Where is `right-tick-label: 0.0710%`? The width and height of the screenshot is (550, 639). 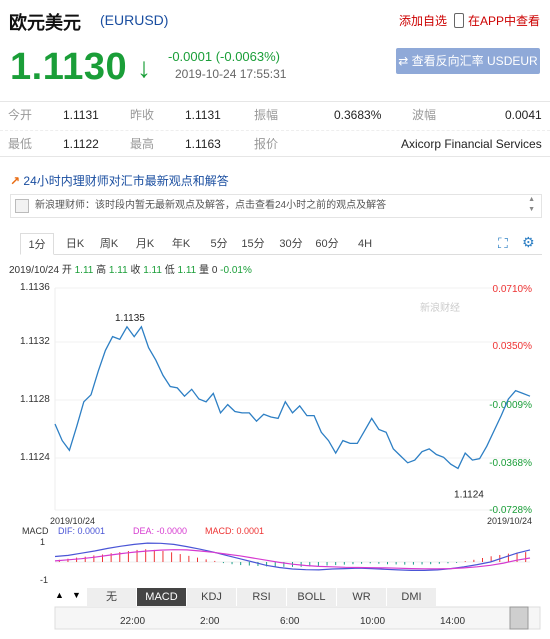 right-tick-label: 0.0710% is located at coordinates (513, 289).